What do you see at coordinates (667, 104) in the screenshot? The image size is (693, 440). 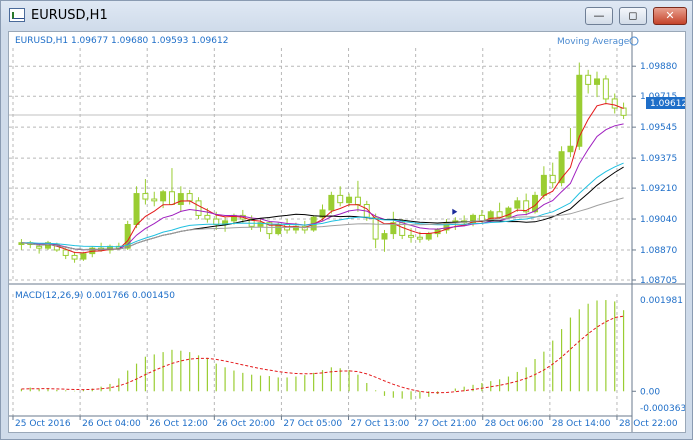 I see `current-price: 1.09612` at bounding box center [667, 104].